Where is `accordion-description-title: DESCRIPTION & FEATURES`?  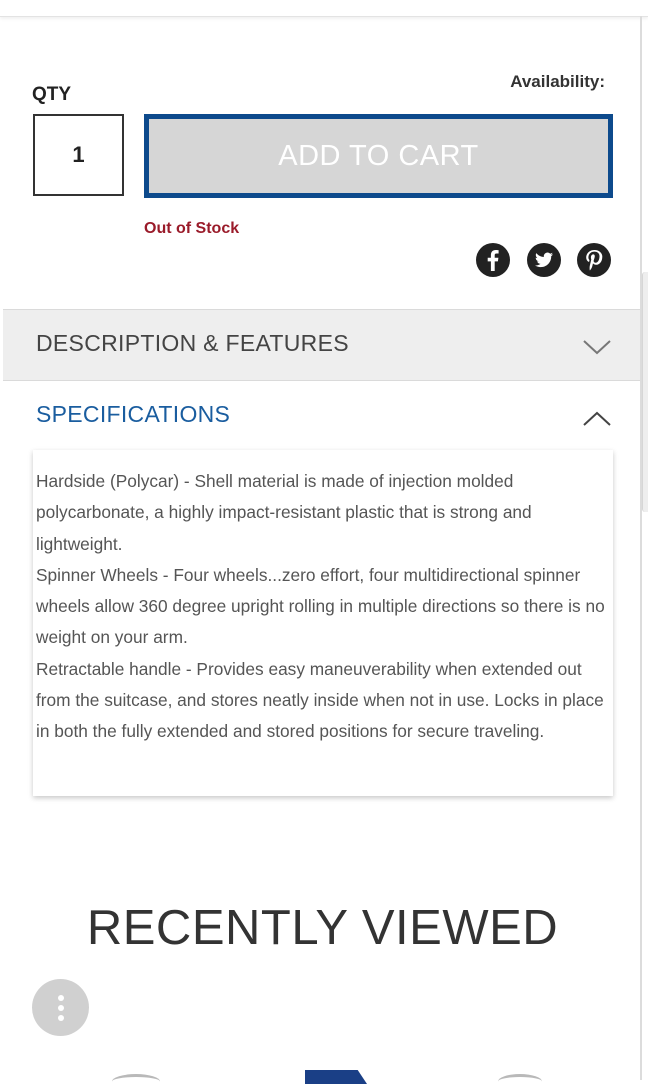
accordion-description-title: DESCRIPTION & FEATURES is located at coordinates (192, 343).